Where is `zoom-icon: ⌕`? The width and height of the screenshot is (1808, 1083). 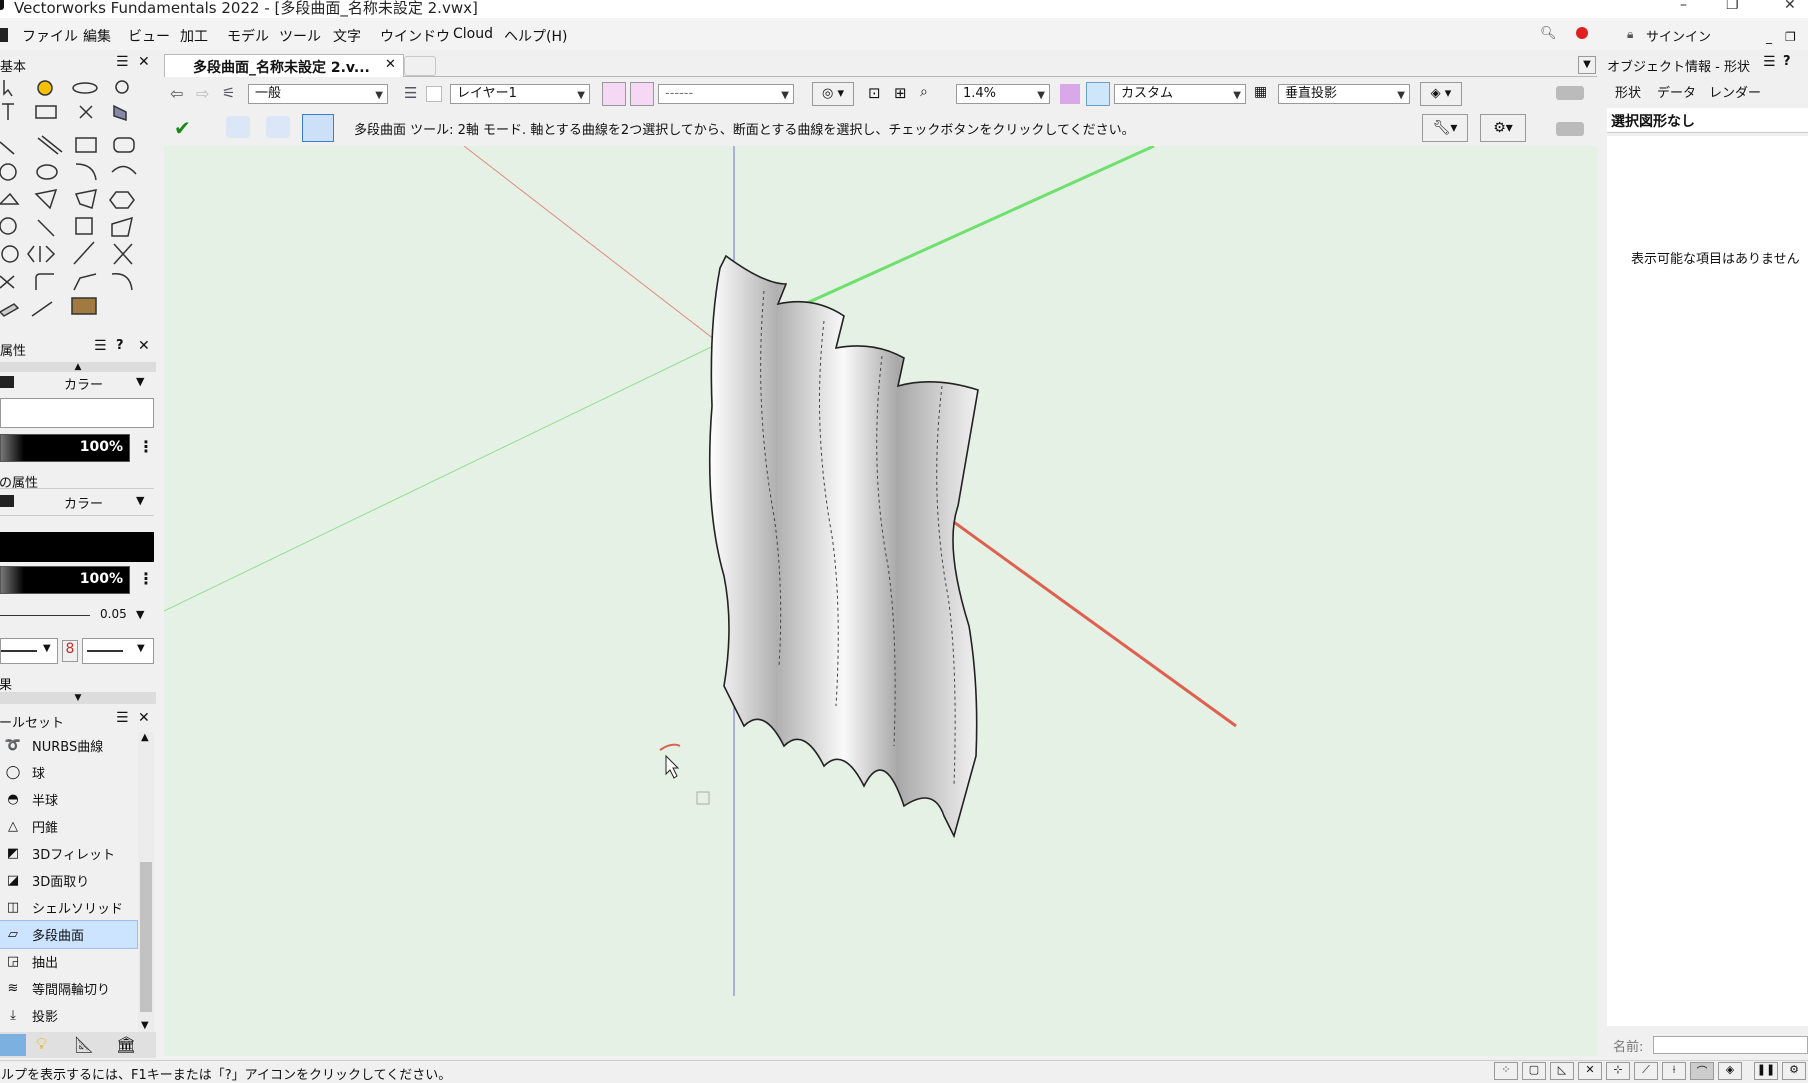 zoom-icon: ⌕ is located at coordinates (924, 92).